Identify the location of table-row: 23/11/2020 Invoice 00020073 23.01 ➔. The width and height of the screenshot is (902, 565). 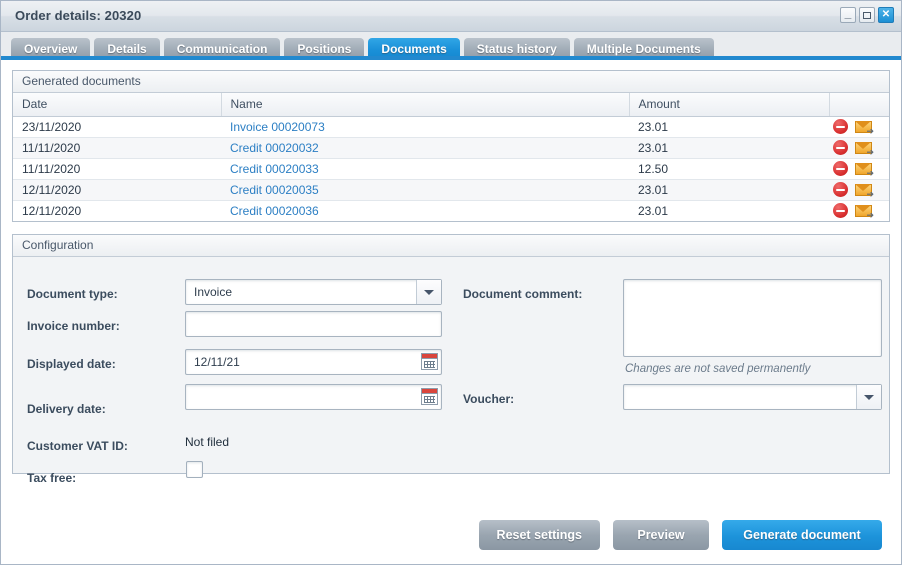
(451, 127).